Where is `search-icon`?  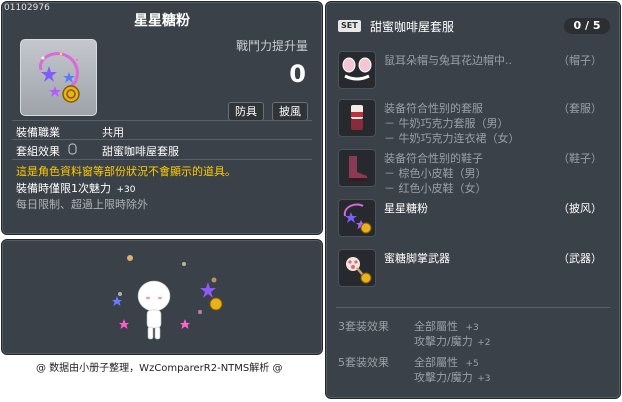 search-icon is located at coordinates (72, 149).